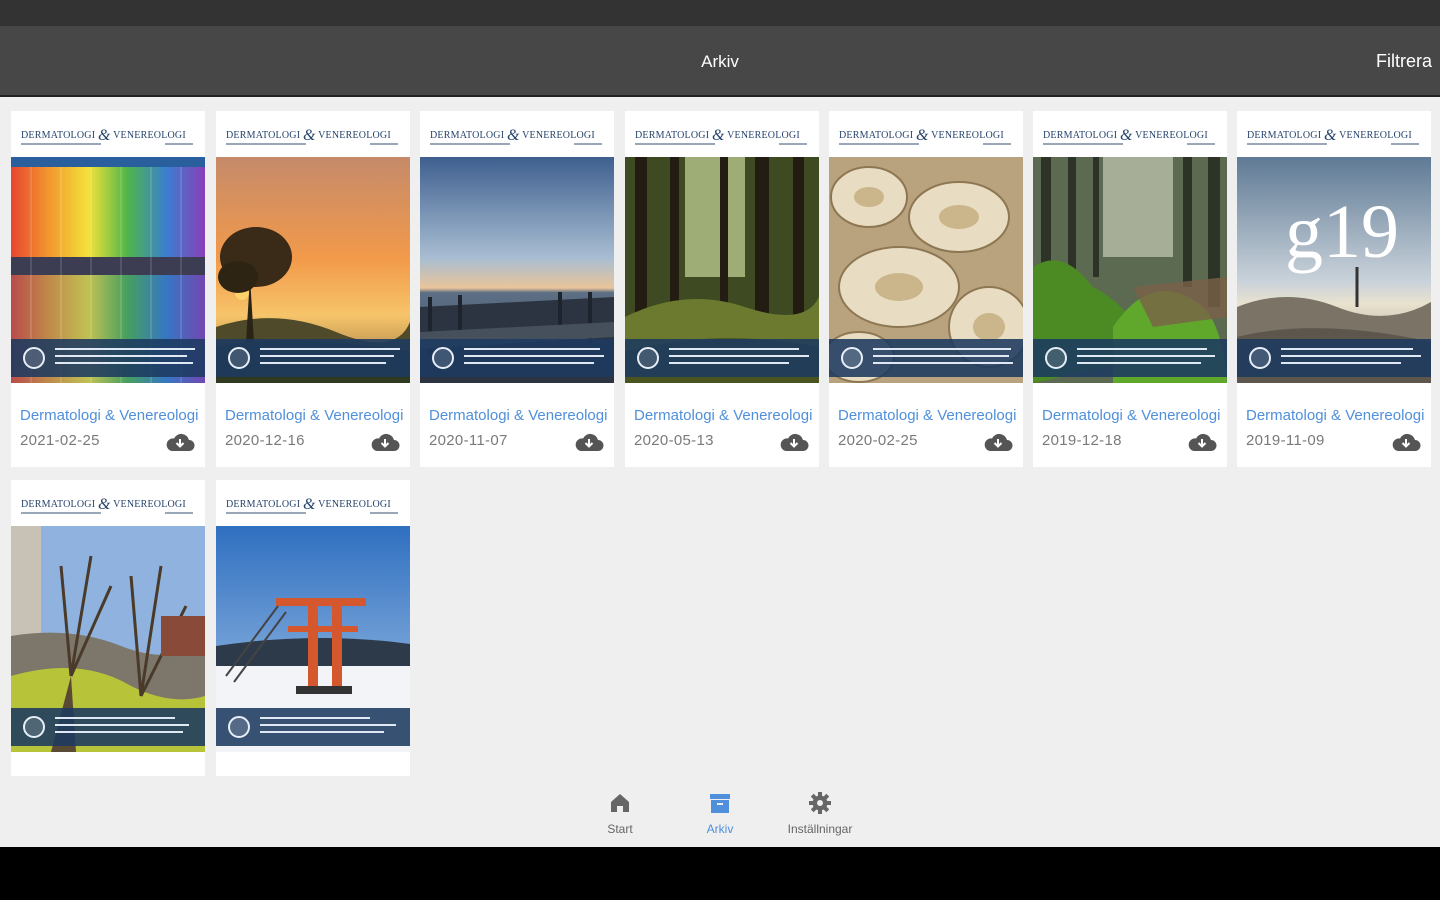 The height and width of the screenshot is (900, 1440). I want to click on cover-g19-text: g19, so click(1342, 232).